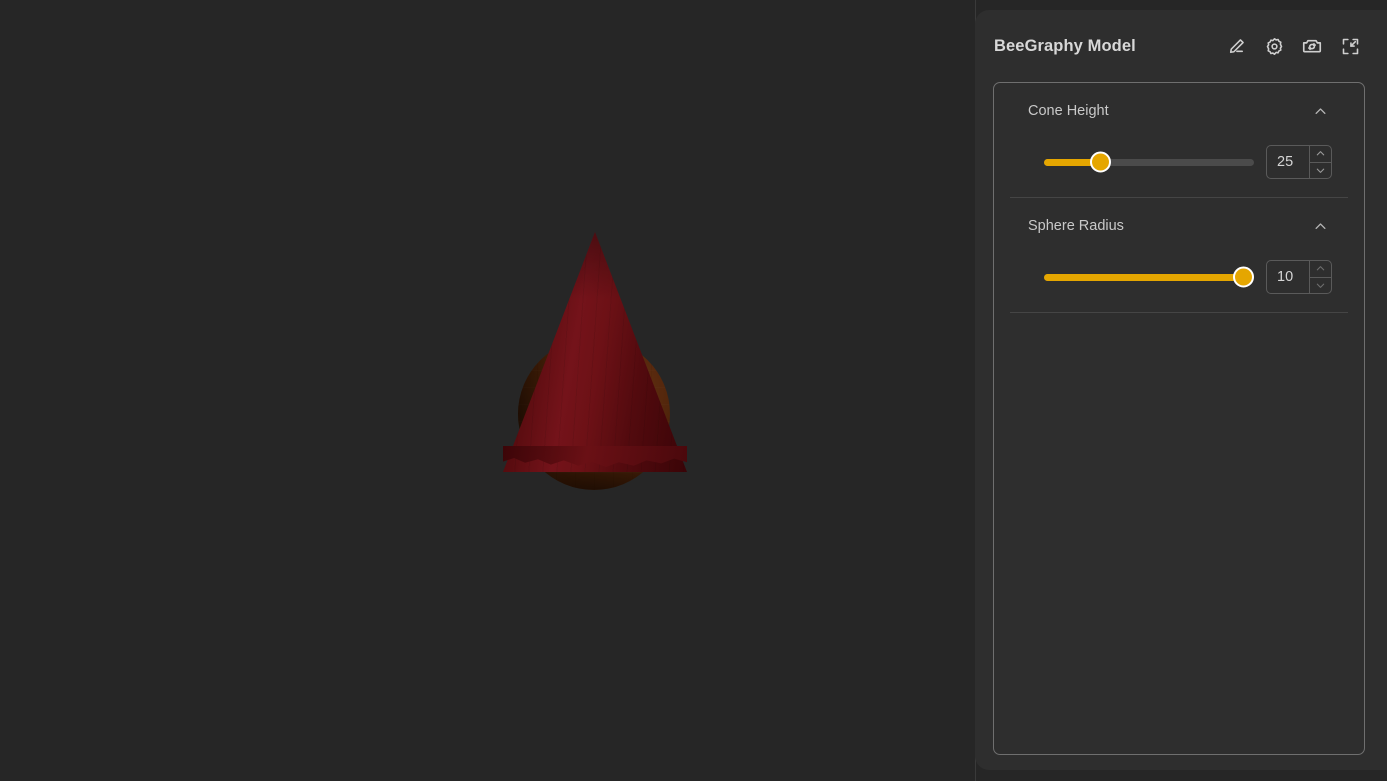  What do you see at coordinates (1068, 111) in the screenshot?
I see `section-title: Cone Height` at bounding box center [1068, 111].